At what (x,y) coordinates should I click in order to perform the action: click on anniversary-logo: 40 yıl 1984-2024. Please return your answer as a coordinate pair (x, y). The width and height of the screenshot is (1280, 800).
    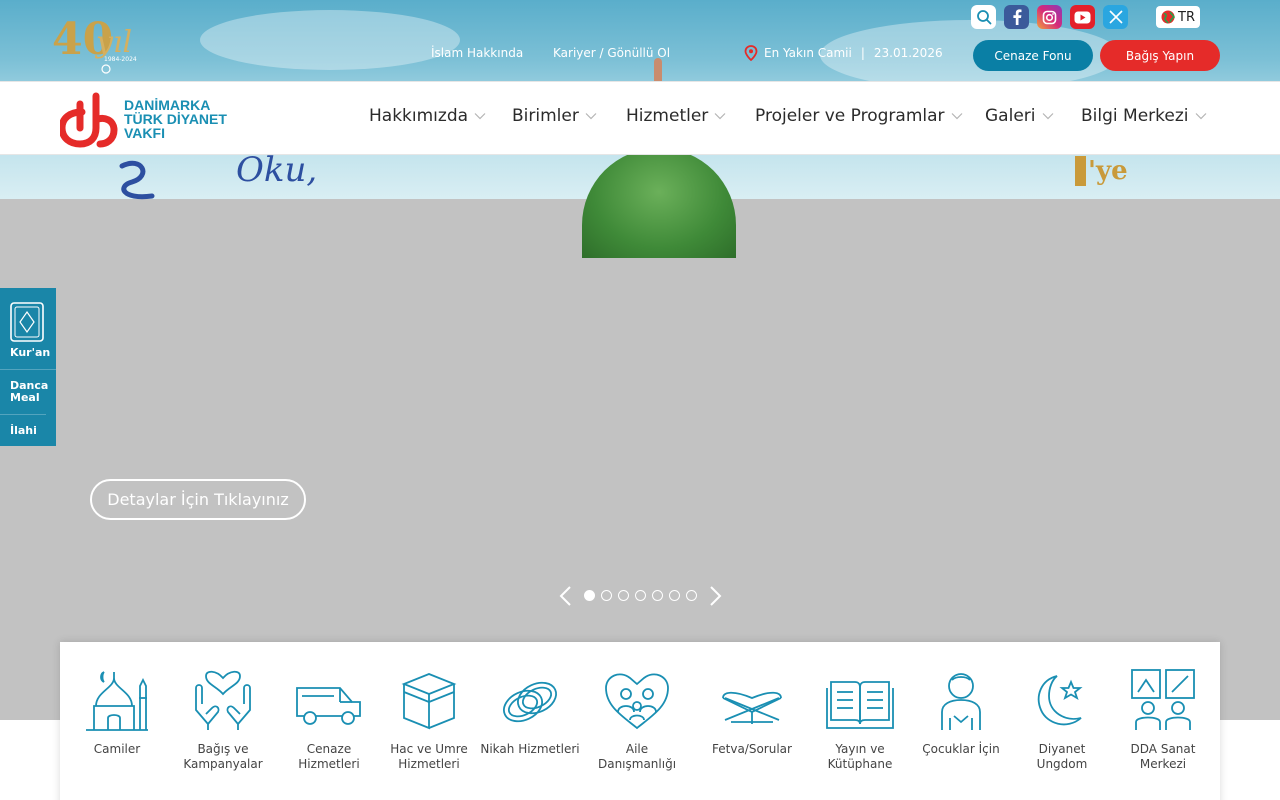
    Looking at the image, I should click on (100, 41).